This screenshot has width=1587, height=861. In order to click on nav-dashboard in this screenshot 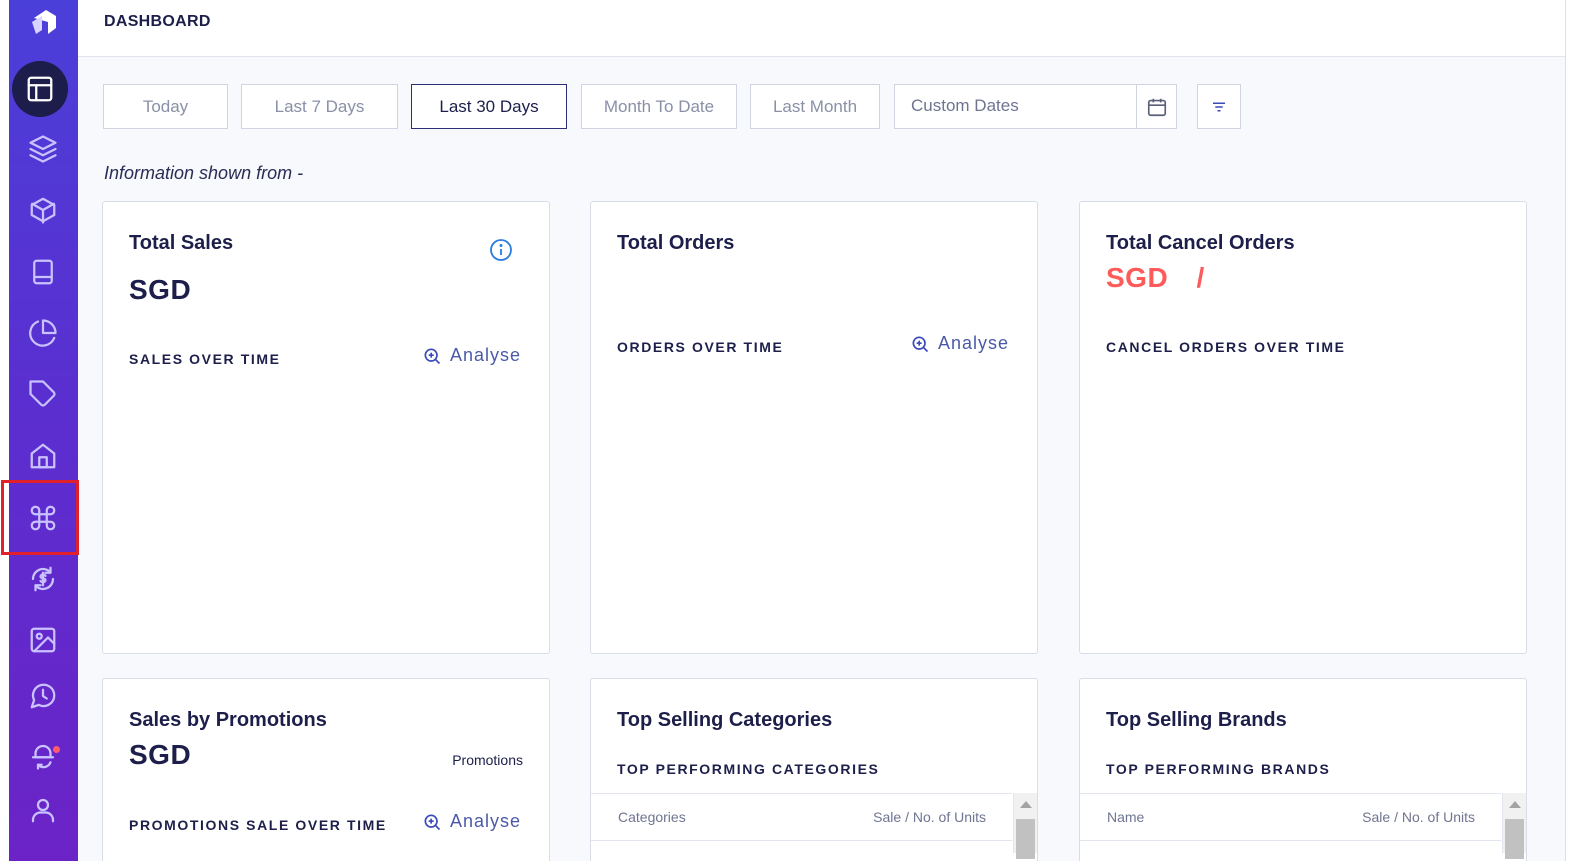, I will do `click(40, 89)`.